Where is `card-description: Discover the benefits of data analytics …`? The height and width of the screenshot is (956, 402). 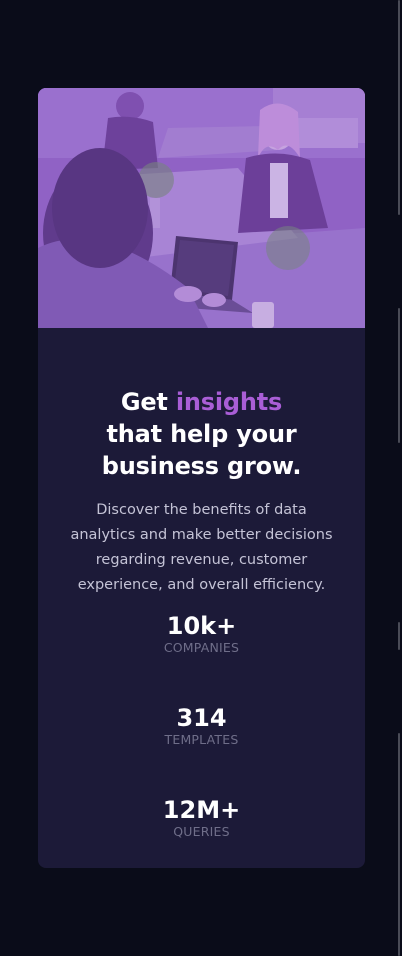
card-description: Discover the benefits of data analytics … is located at coordinates (201, 547).